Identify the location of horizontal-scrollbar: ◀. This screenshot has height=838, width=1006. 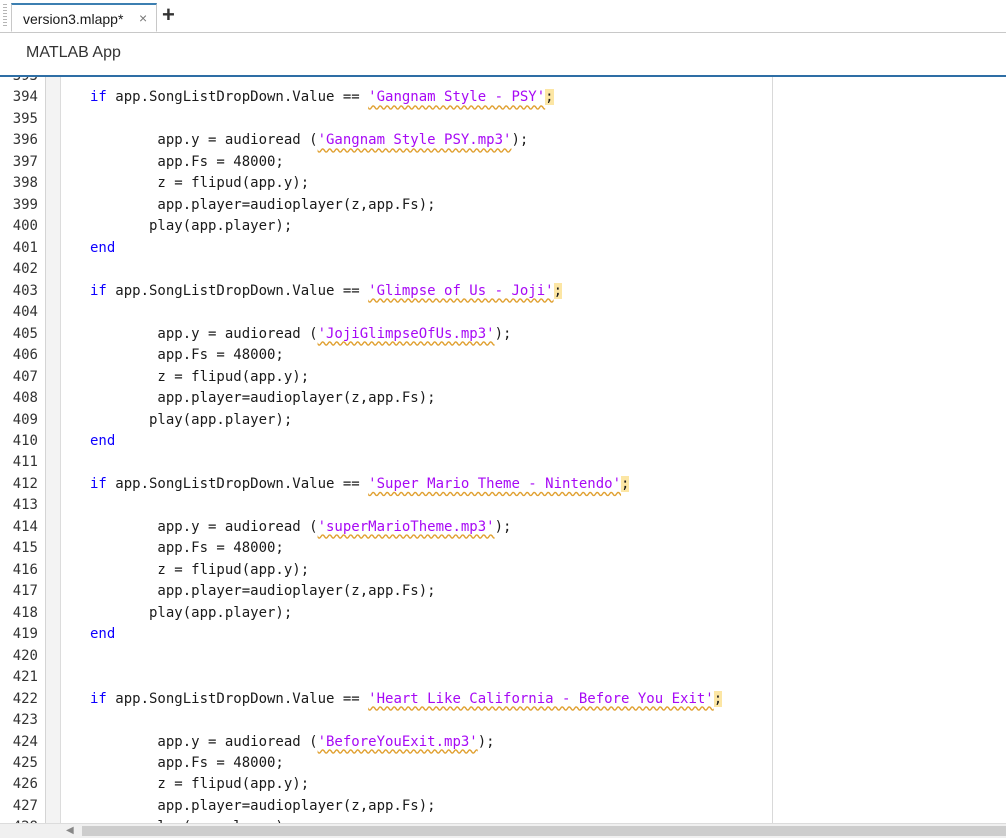
(503, 830).